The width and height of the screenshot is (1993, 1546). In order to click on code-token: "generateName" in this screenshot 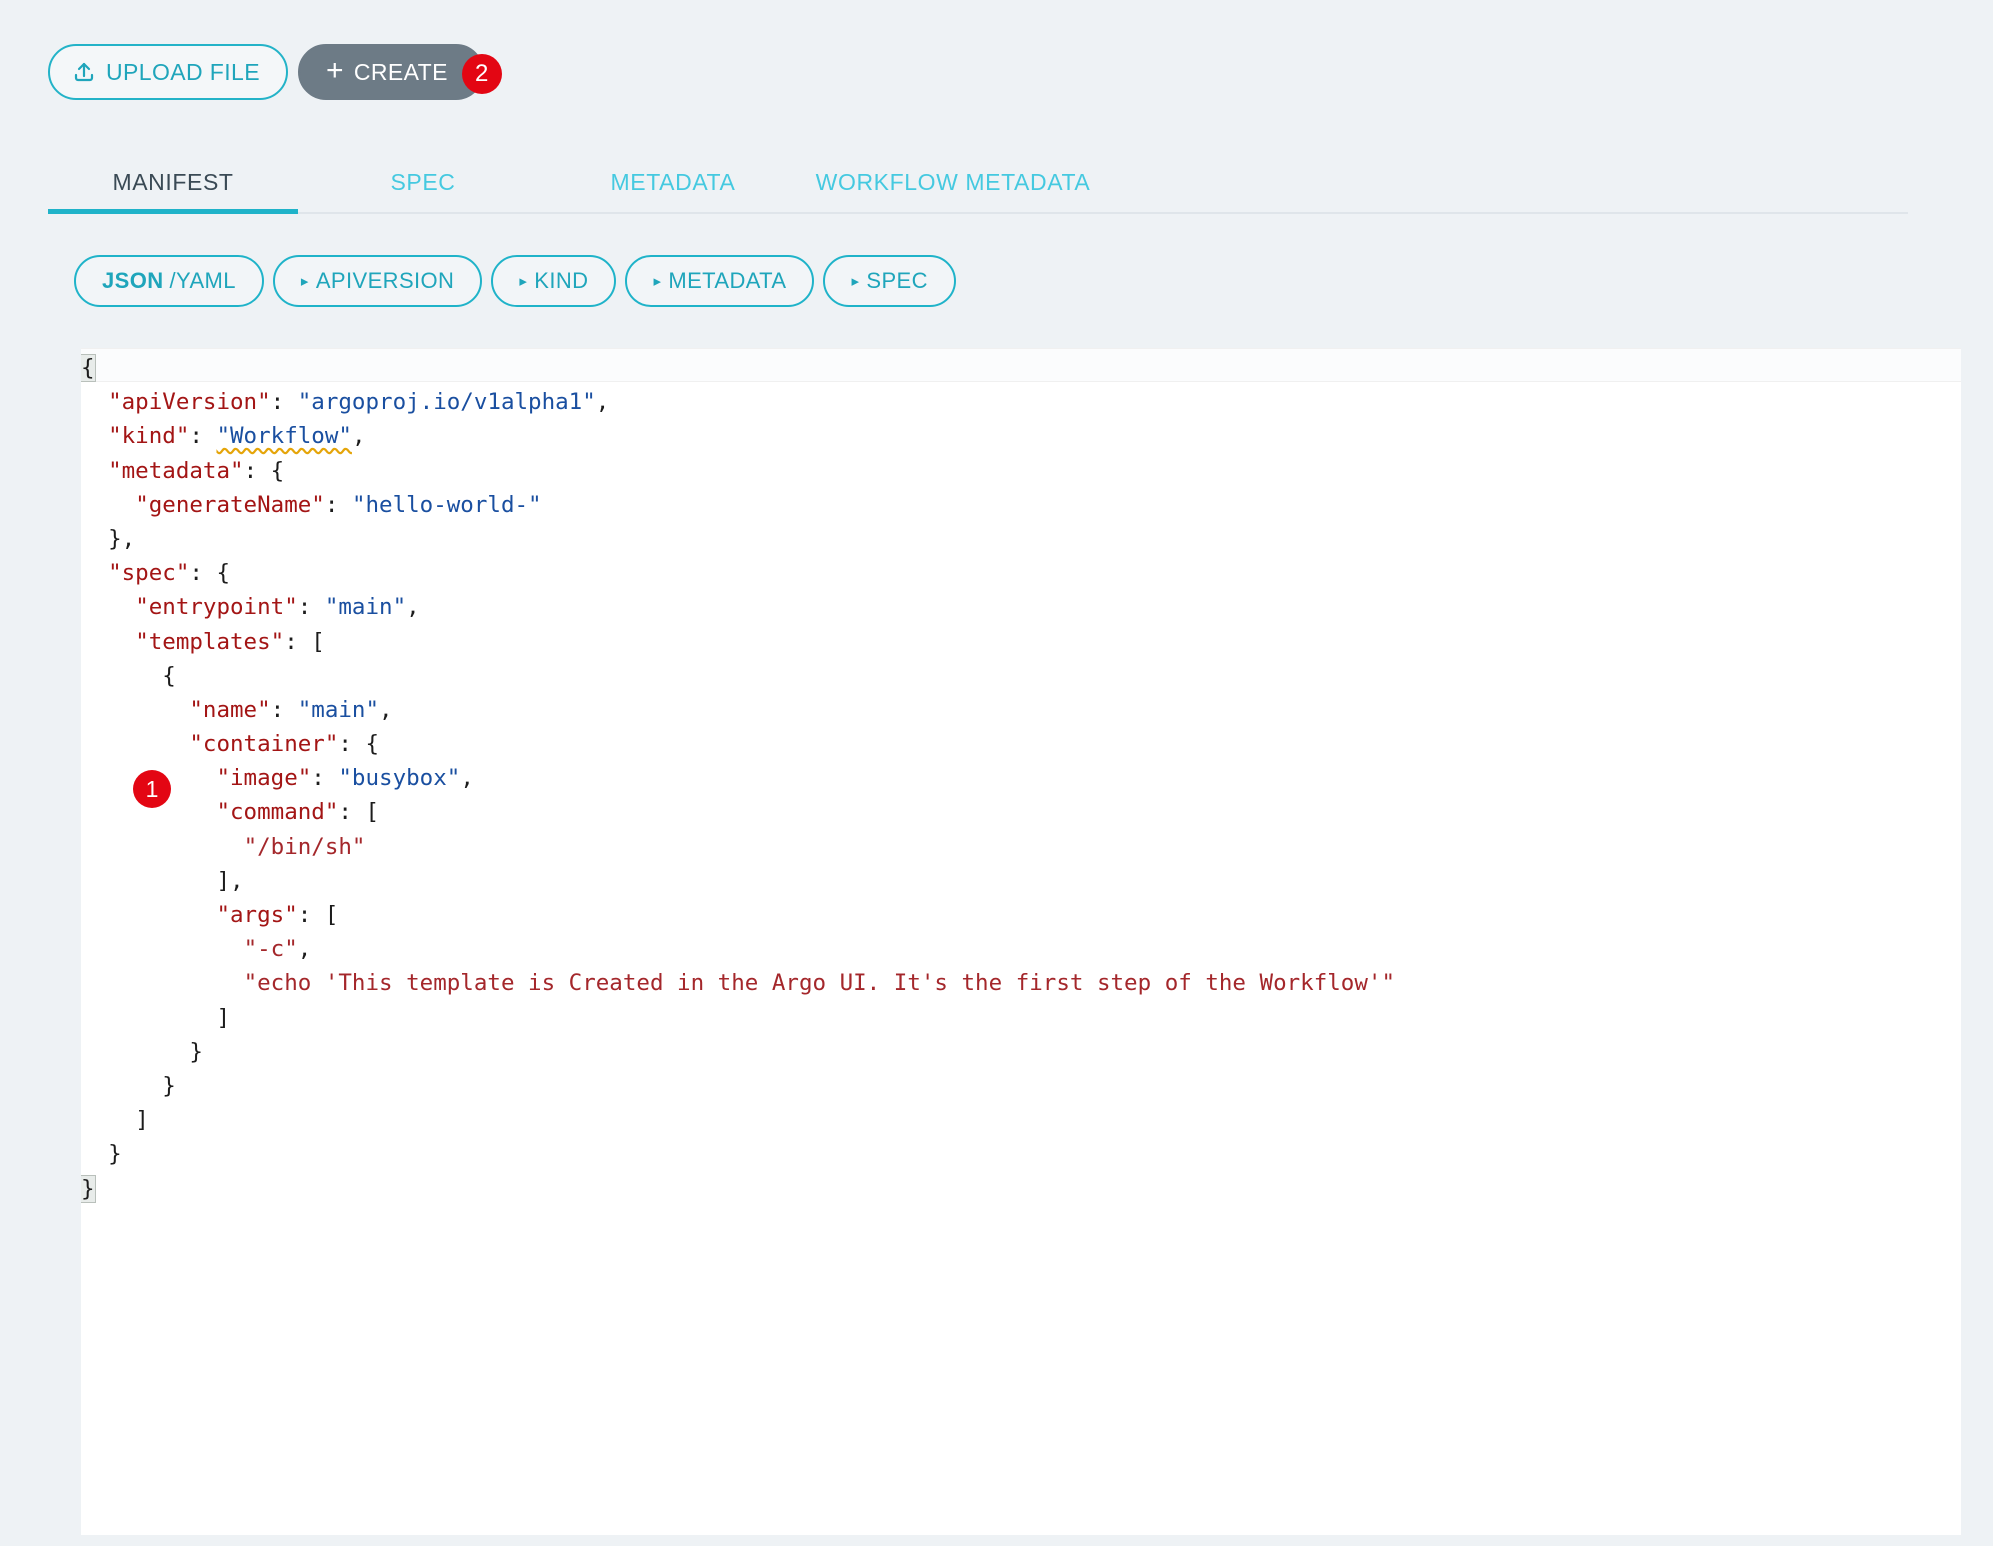, I will do `click(230, 504)`.